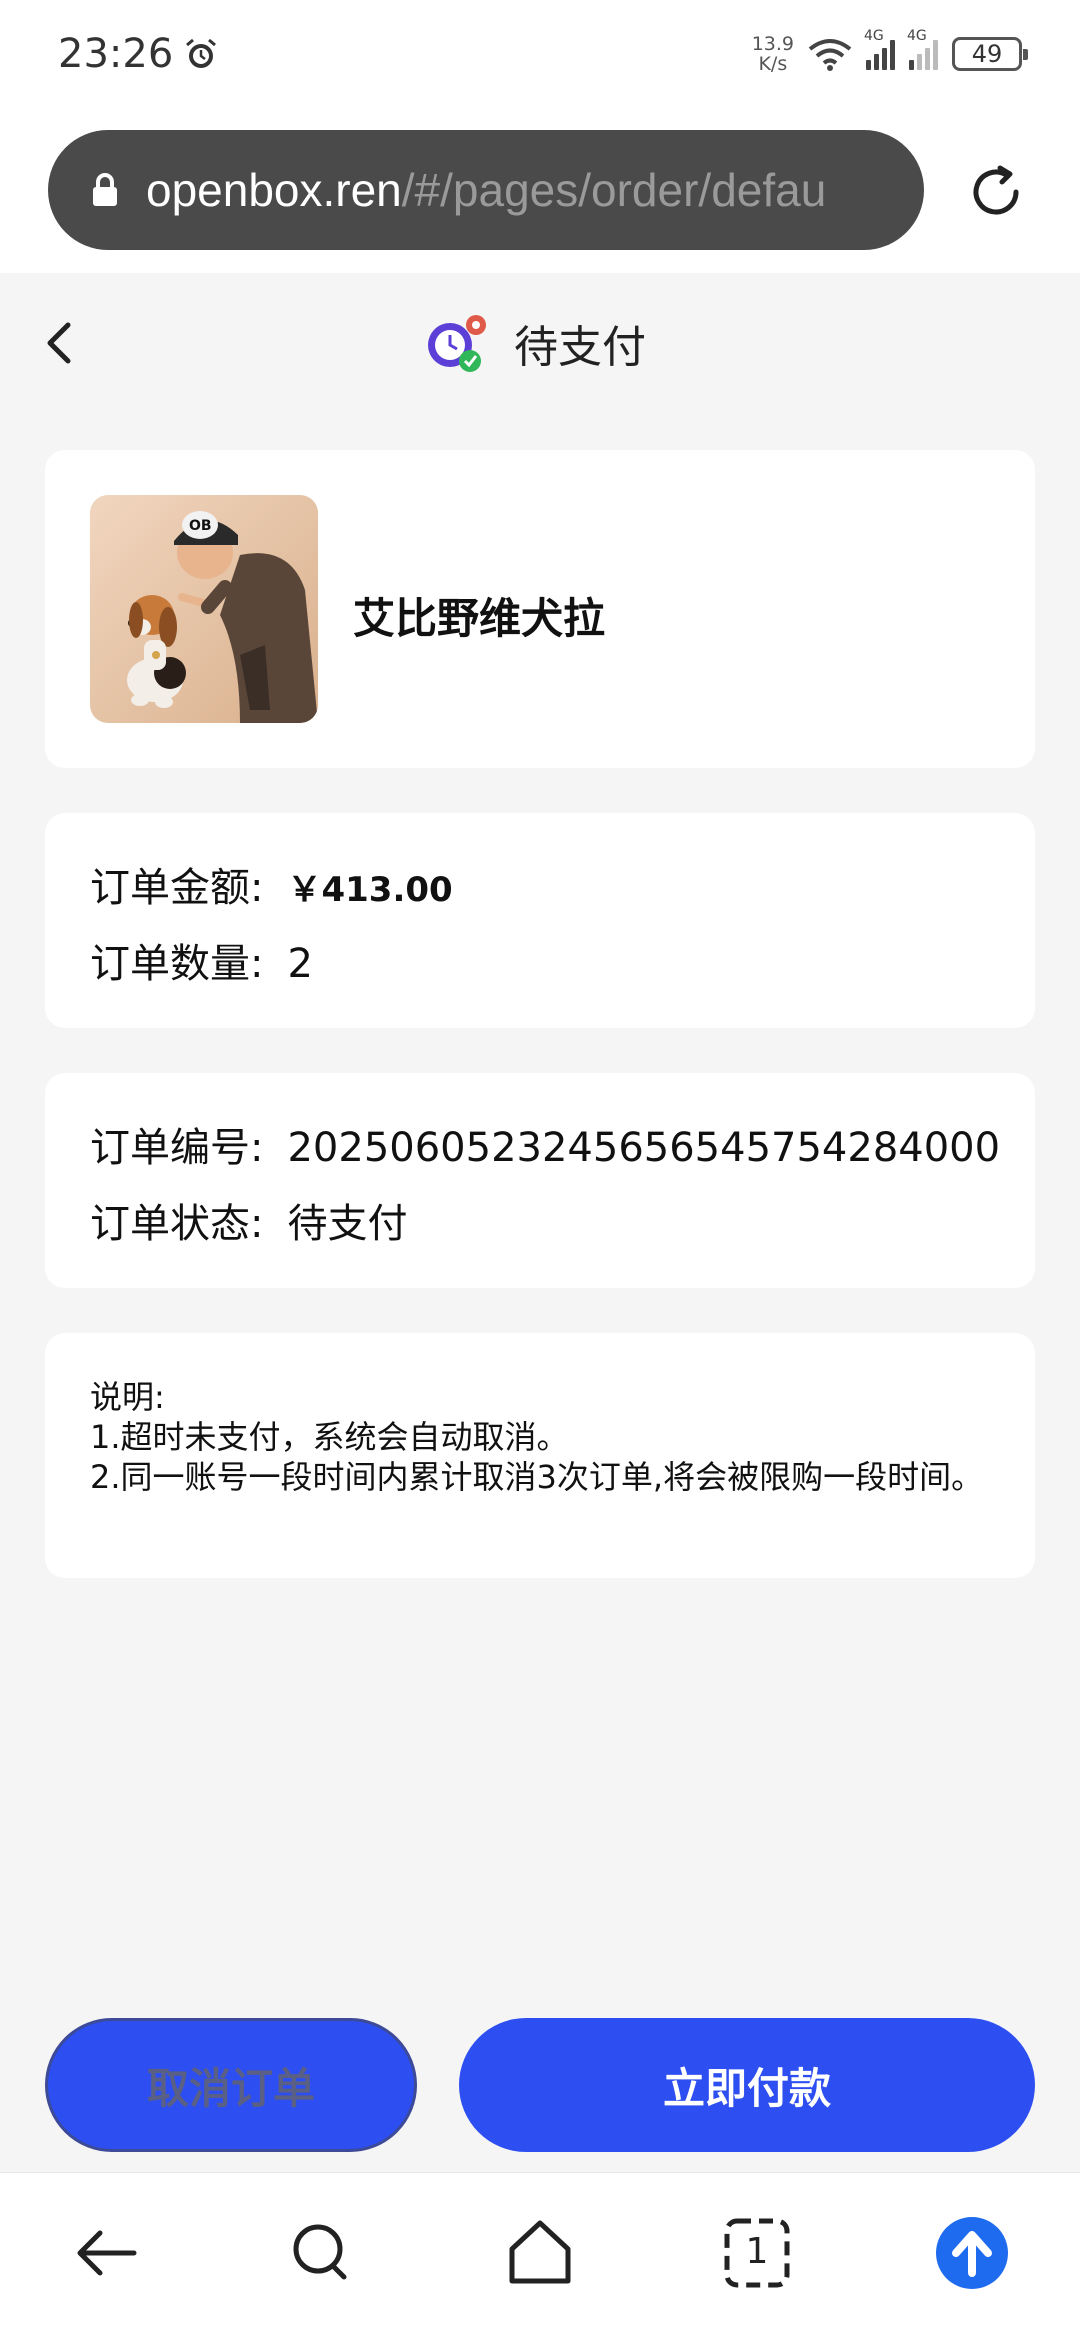  I want to click on order-quantity-value: 2, so click(300, 964).